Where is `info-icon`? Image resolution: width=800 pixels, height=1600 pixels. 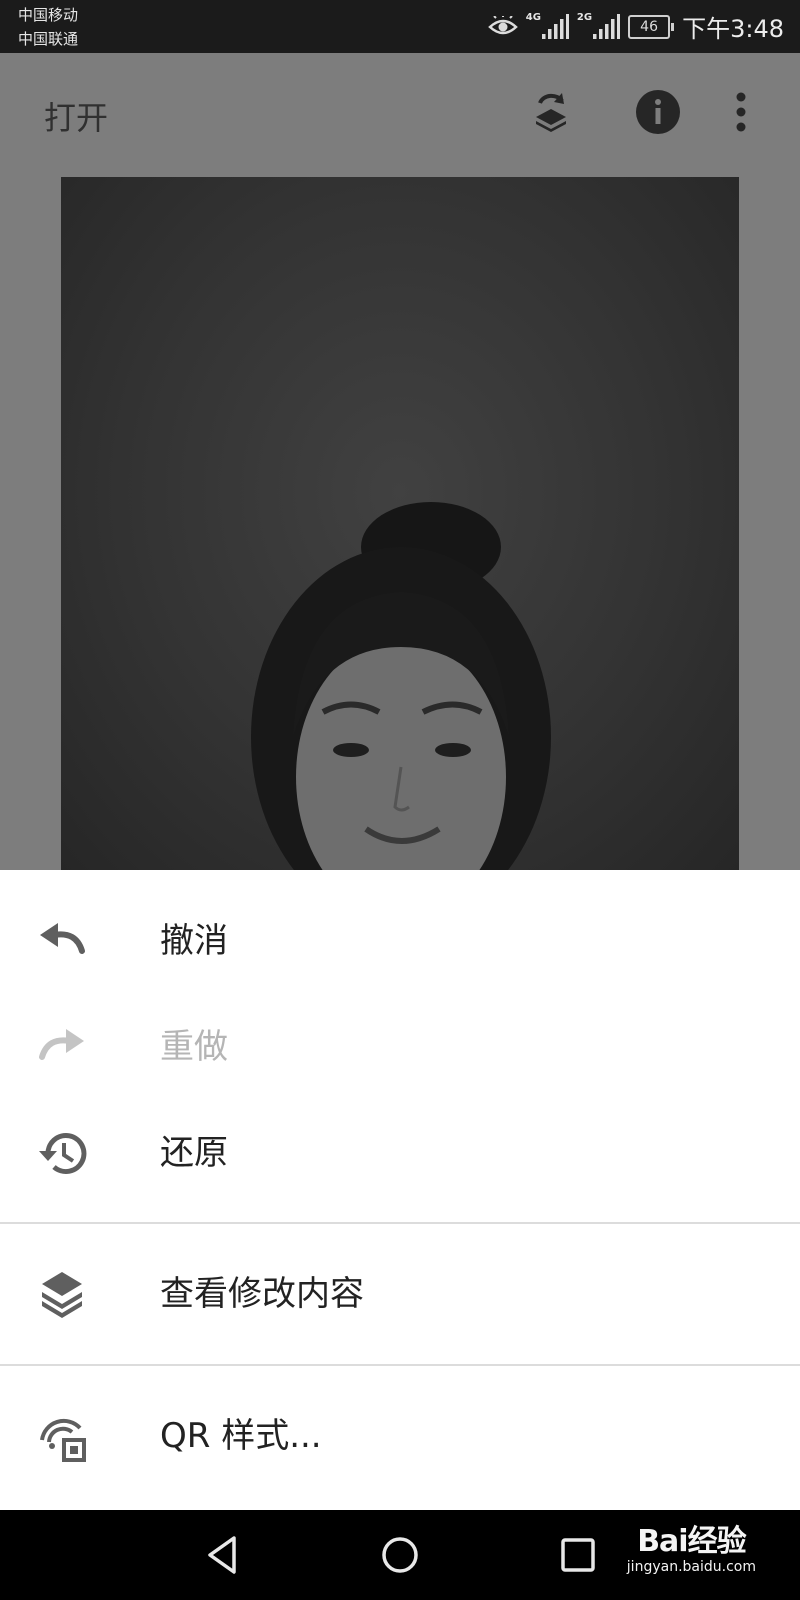 info-icon is located at coordinates (658, 112).